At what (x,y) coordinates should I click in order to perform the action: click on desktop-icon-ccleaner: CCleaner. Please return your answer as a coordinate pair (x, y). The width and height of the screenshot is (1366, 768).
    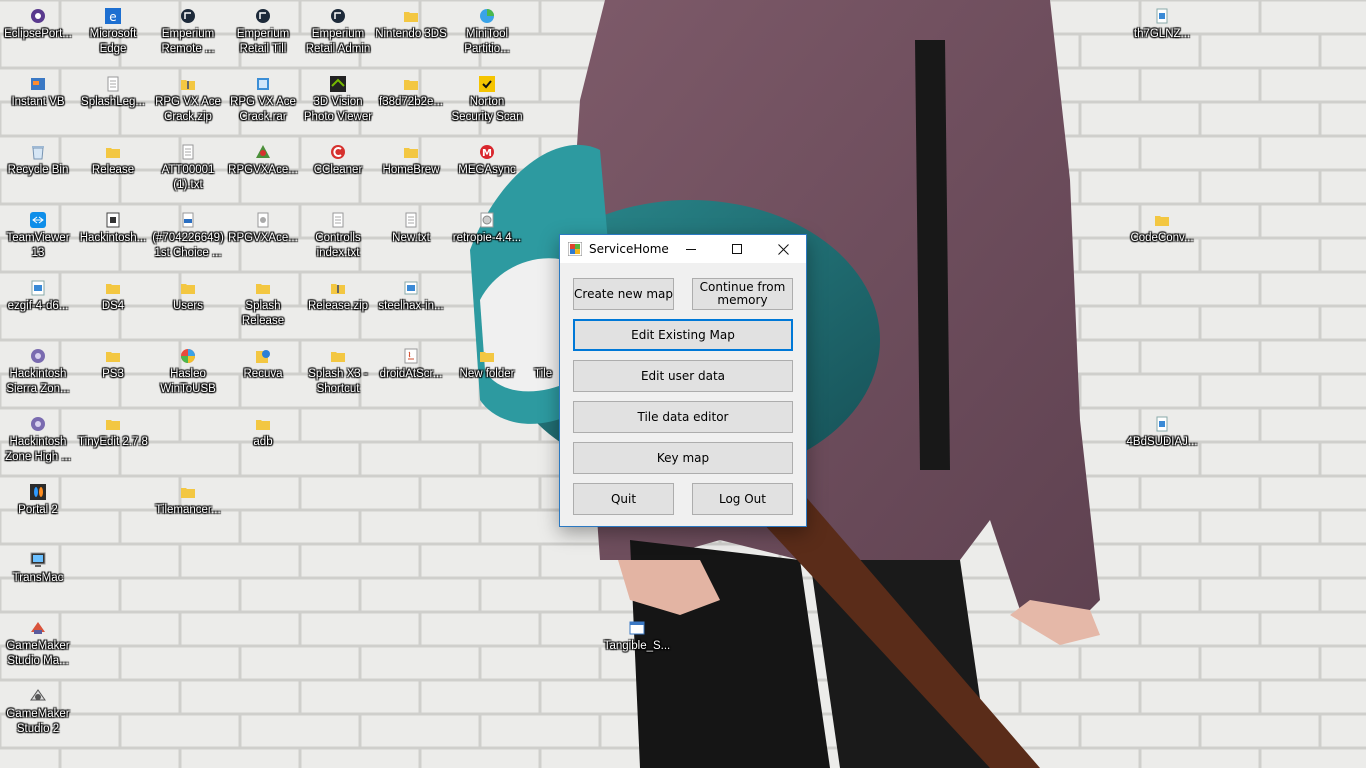
    Looking at the image, I should click on (338, 169).